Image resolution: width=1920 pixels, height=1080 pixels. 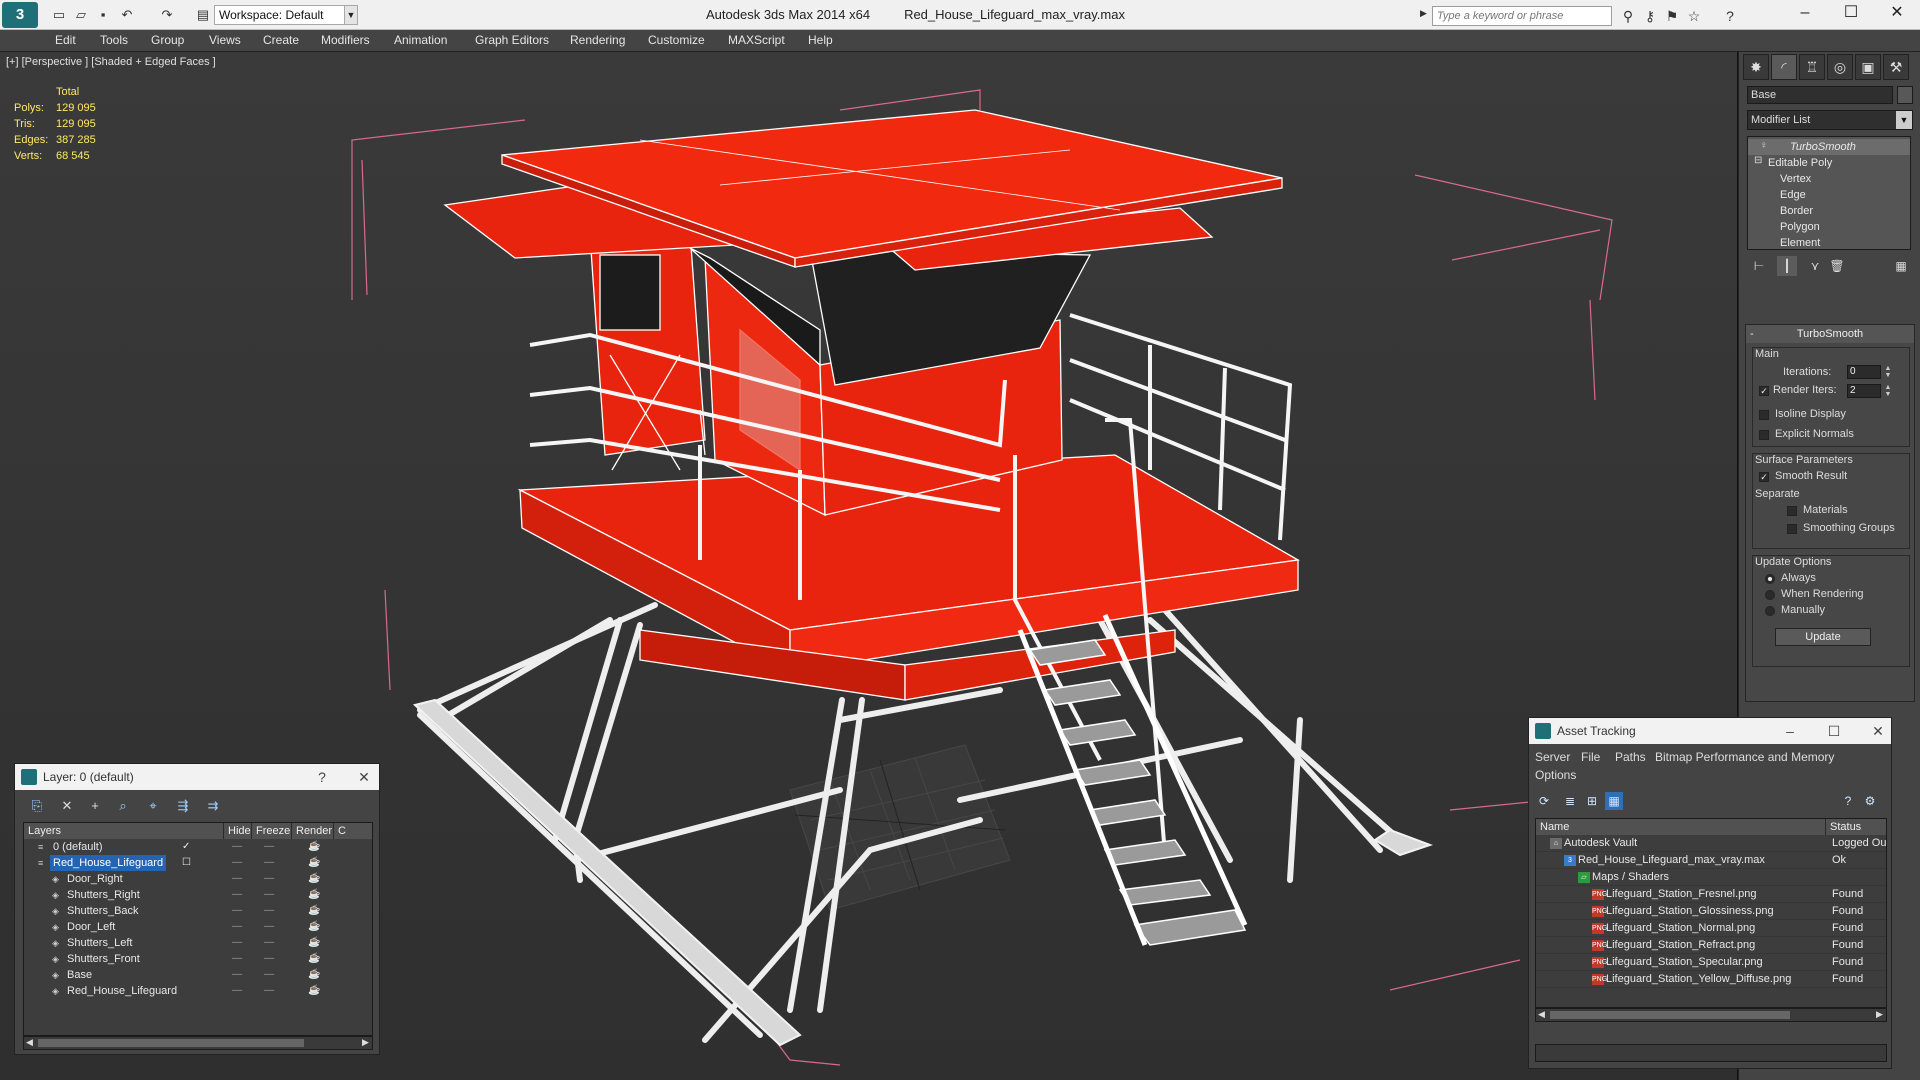 I want to click on set-current-box-icon: ☐, so click(x=186, y=863).